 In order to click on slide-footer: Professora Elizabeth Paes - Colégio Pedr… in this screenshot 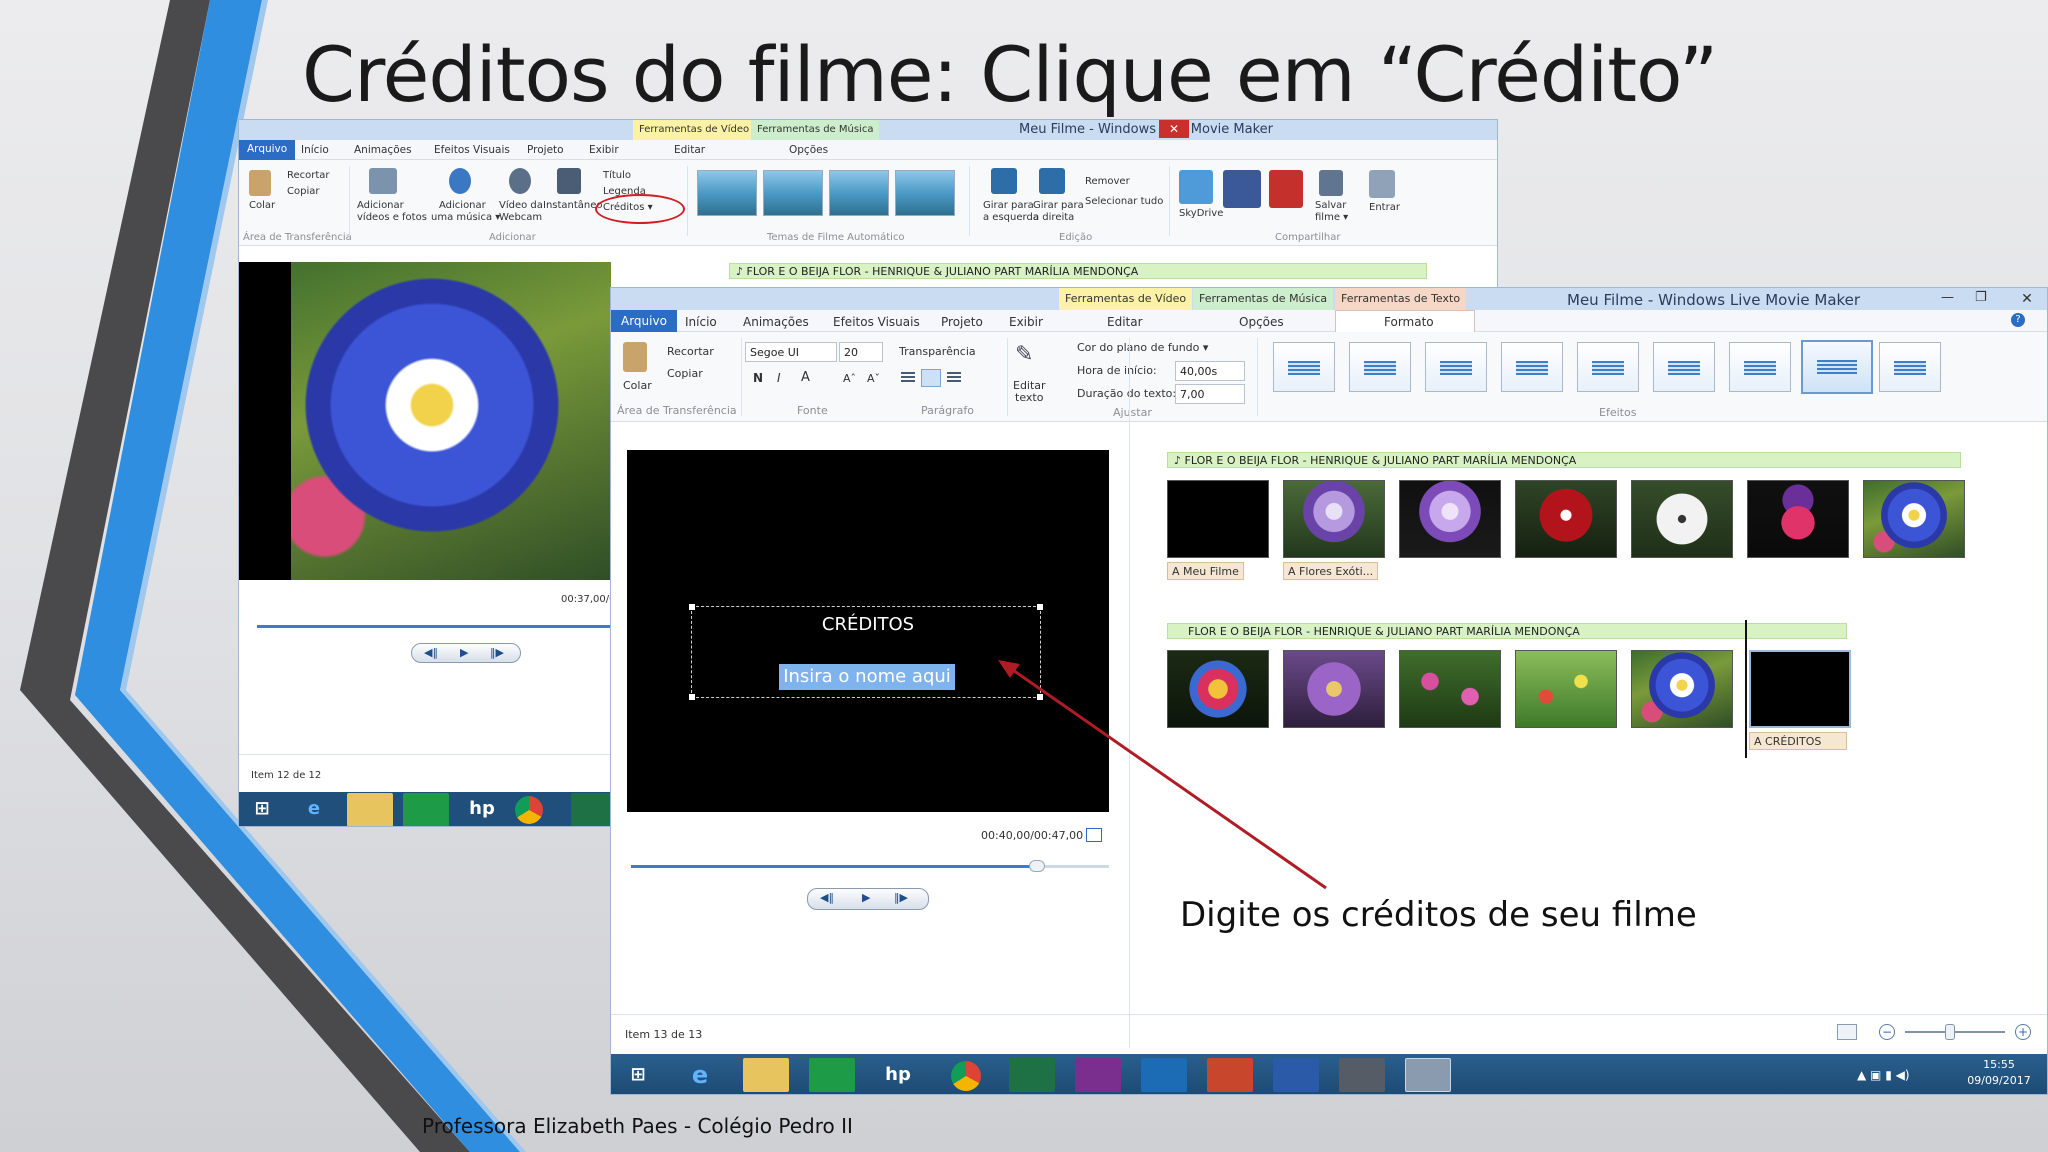, I will do `click(637, 1126)`.